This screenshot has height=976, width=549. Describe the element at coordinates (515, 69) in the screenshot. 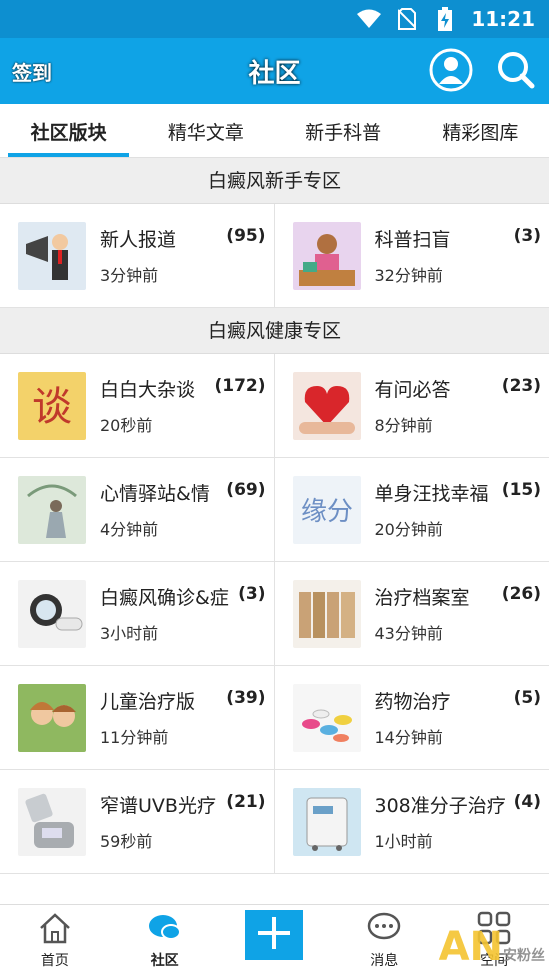

I see `search-icon` at that location.